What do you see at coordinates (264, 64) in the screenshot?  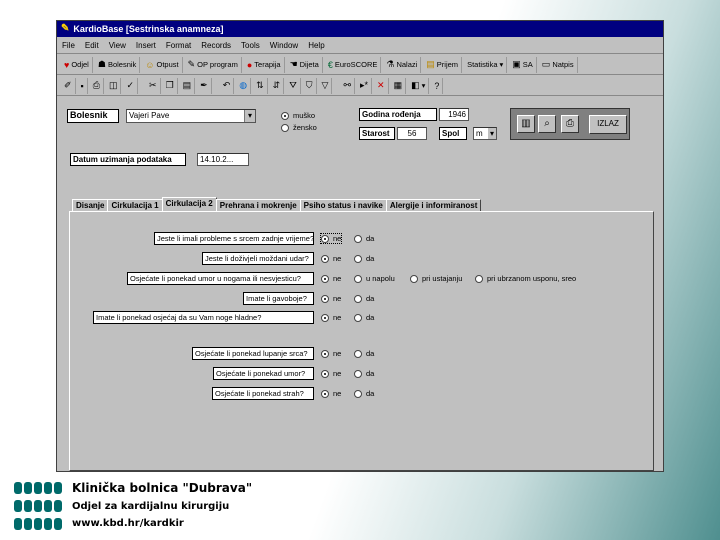 I see `toolbar-terapija-button: ● Terapija` at bounding box center [264, 64].